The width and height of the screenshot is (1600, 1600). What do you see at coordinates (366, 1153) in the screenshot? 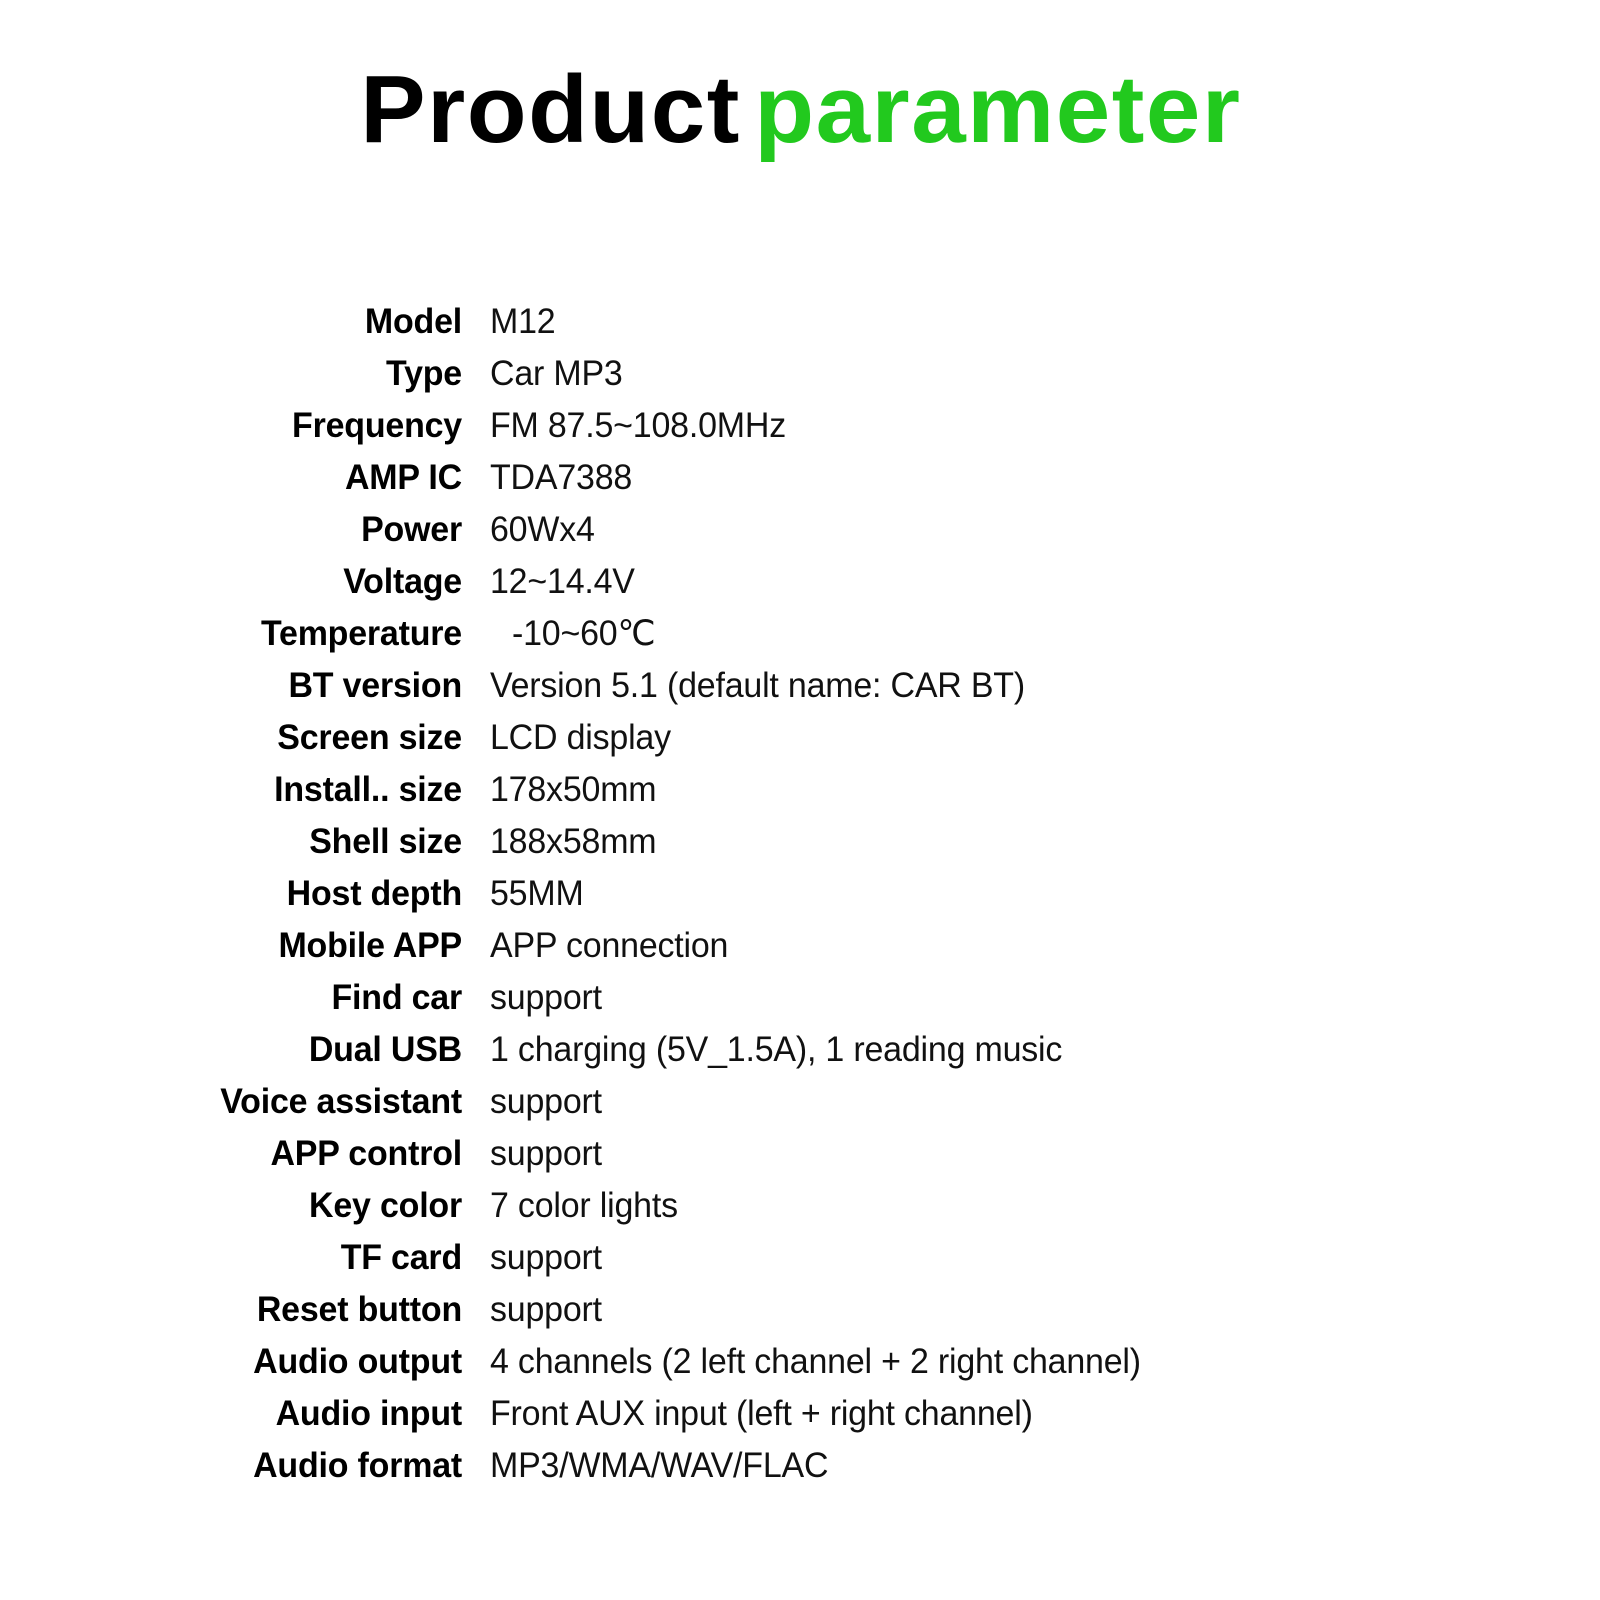
I see `spec-label: APP control` at bounding box center [366, 1153].